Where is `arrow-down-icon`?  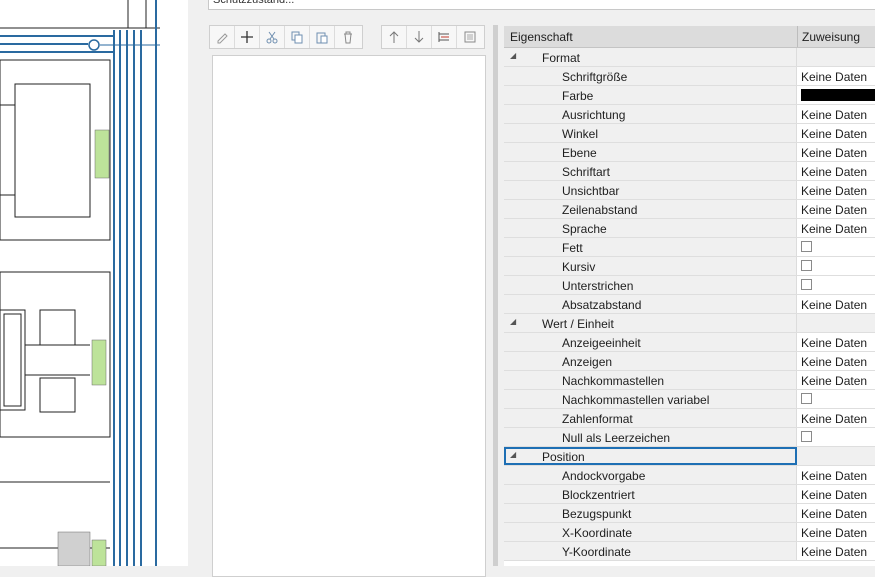 arrow-down-icon is located at coordinates (419, 37).